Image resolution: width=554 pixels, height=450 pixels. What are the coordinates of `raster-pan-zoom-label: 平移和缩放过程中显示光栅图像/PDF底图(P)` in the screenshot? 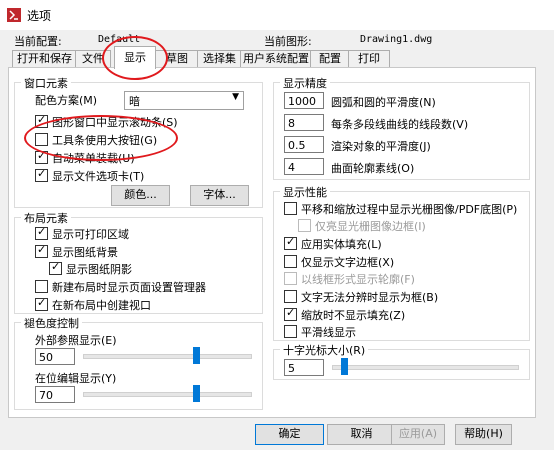 It's located at (409, 209).